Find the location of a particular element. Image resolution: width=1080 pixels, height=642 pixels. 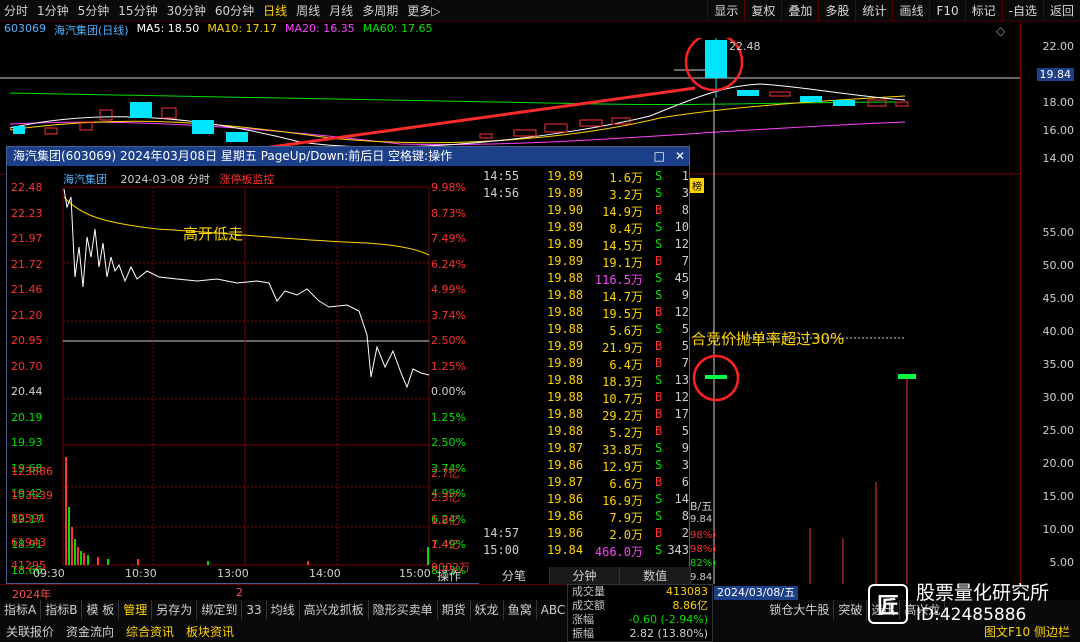

info-key: 涨幅 is located at coordinates (583, 619).